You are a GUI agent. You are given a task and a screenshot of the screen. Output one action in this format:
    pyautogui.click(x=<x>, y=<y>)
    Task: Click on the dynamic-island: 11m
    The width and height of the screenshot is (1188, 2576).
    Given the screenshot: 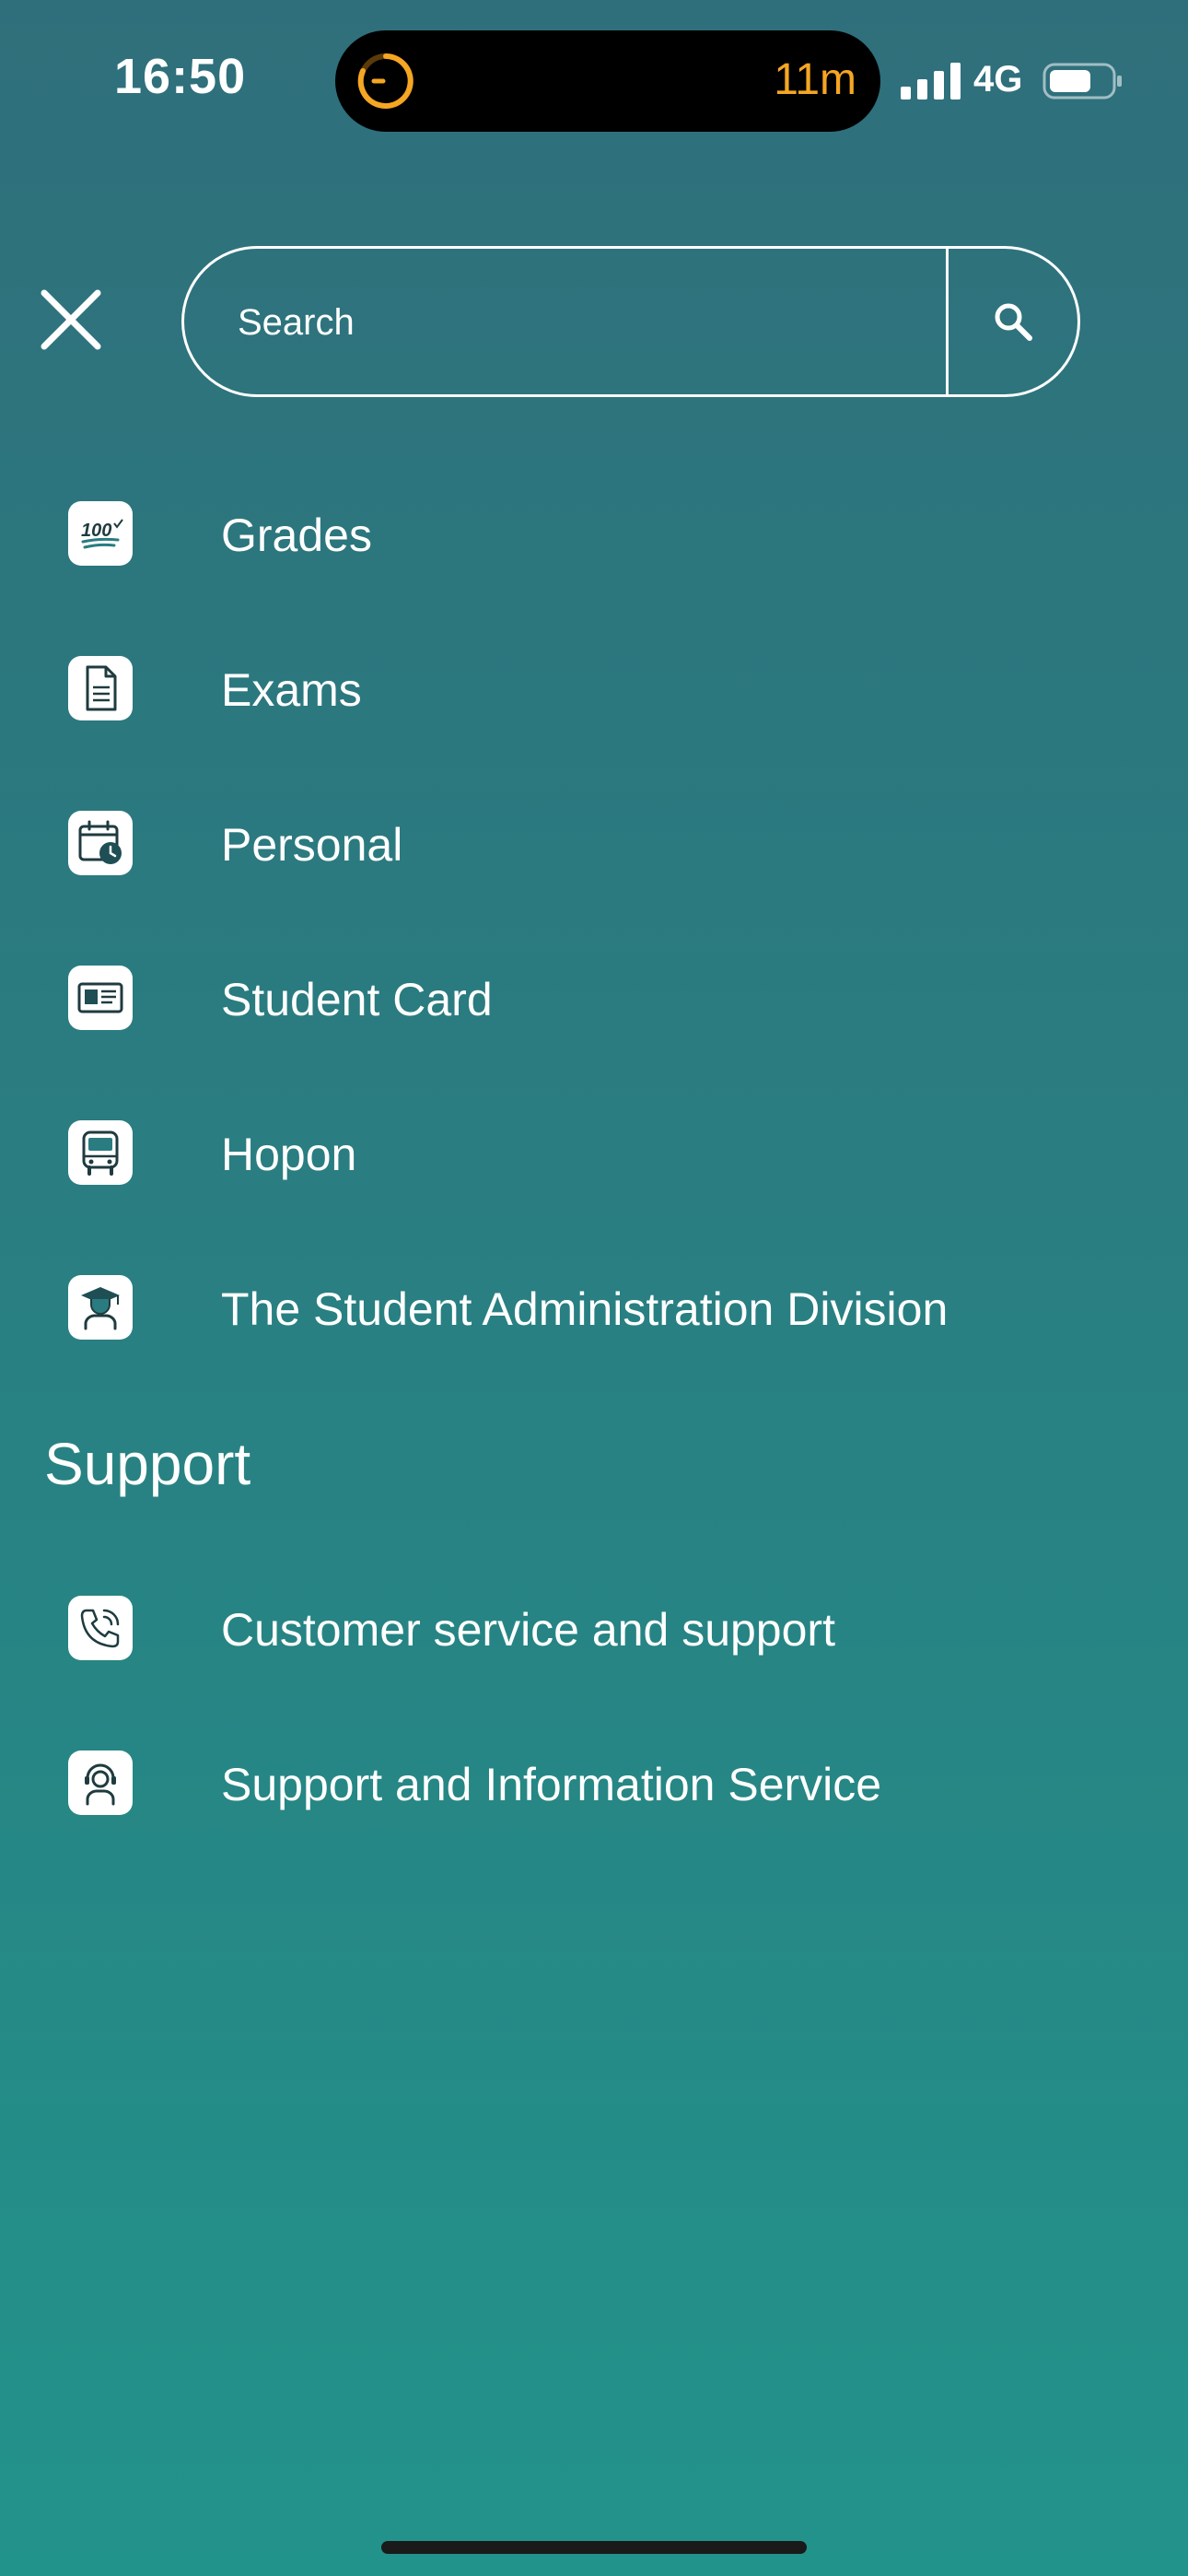 What is the action you would take?
    pyautogui.click(x=607, y=81)
    